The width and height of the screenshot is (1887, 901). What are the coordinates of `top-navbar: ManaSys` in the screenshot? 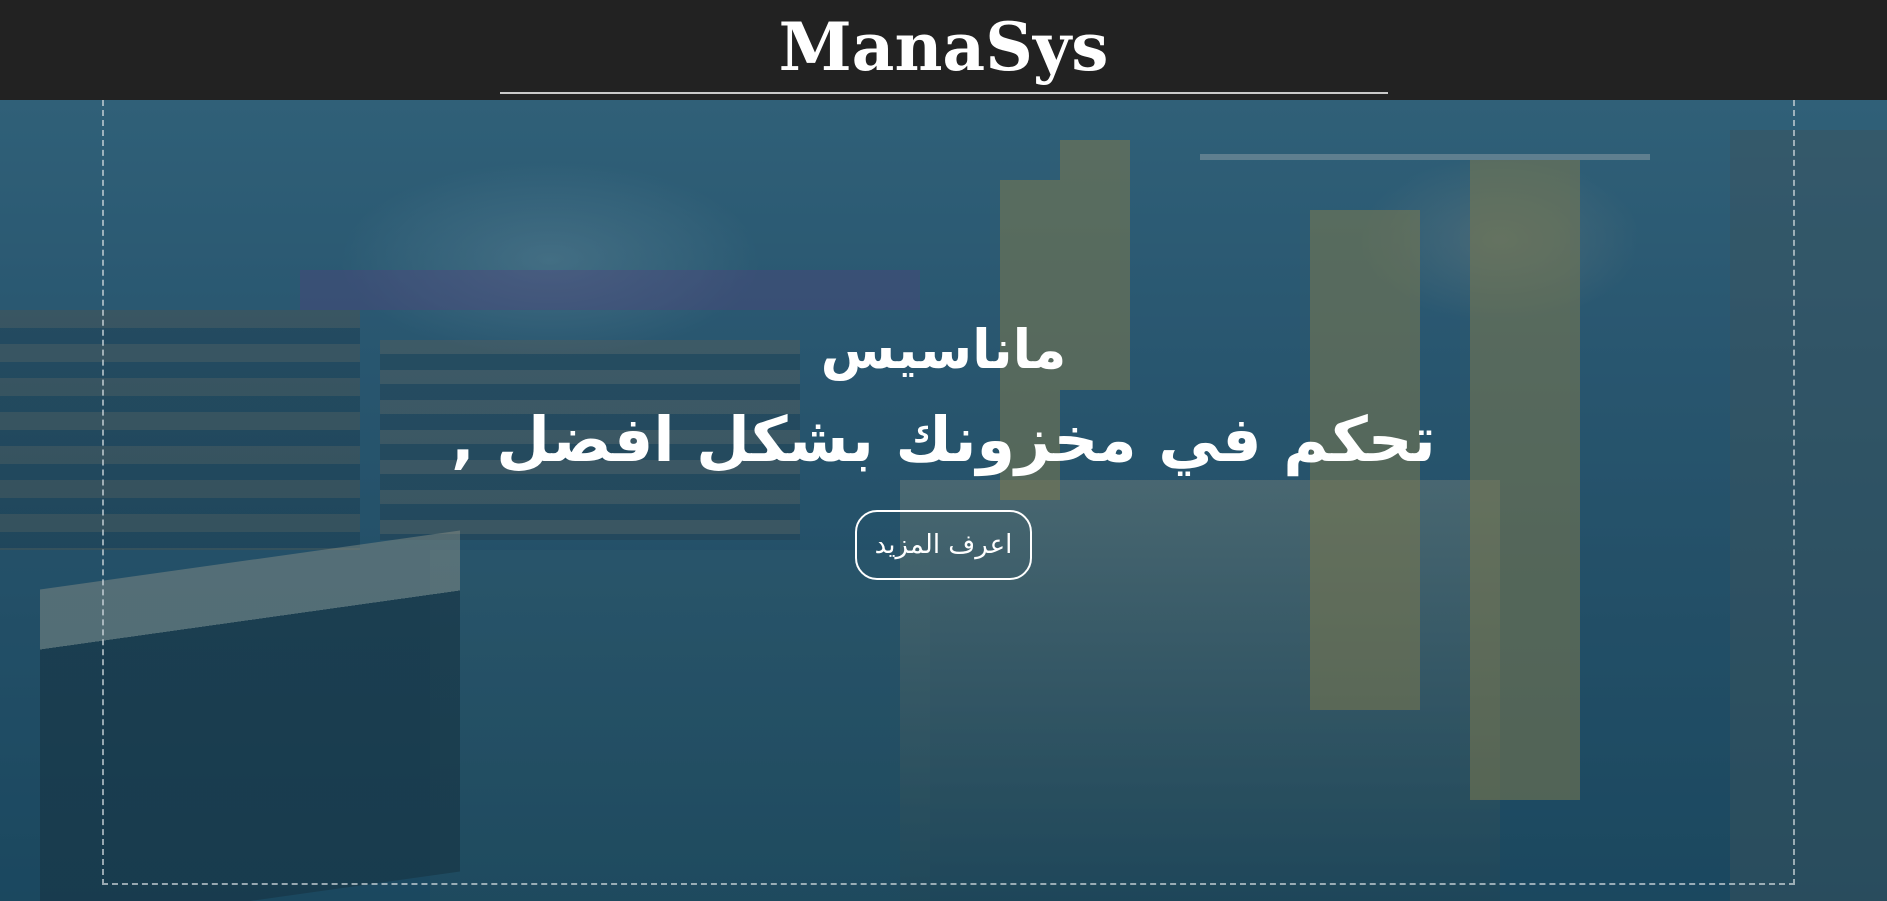 It's located at (943, 50).